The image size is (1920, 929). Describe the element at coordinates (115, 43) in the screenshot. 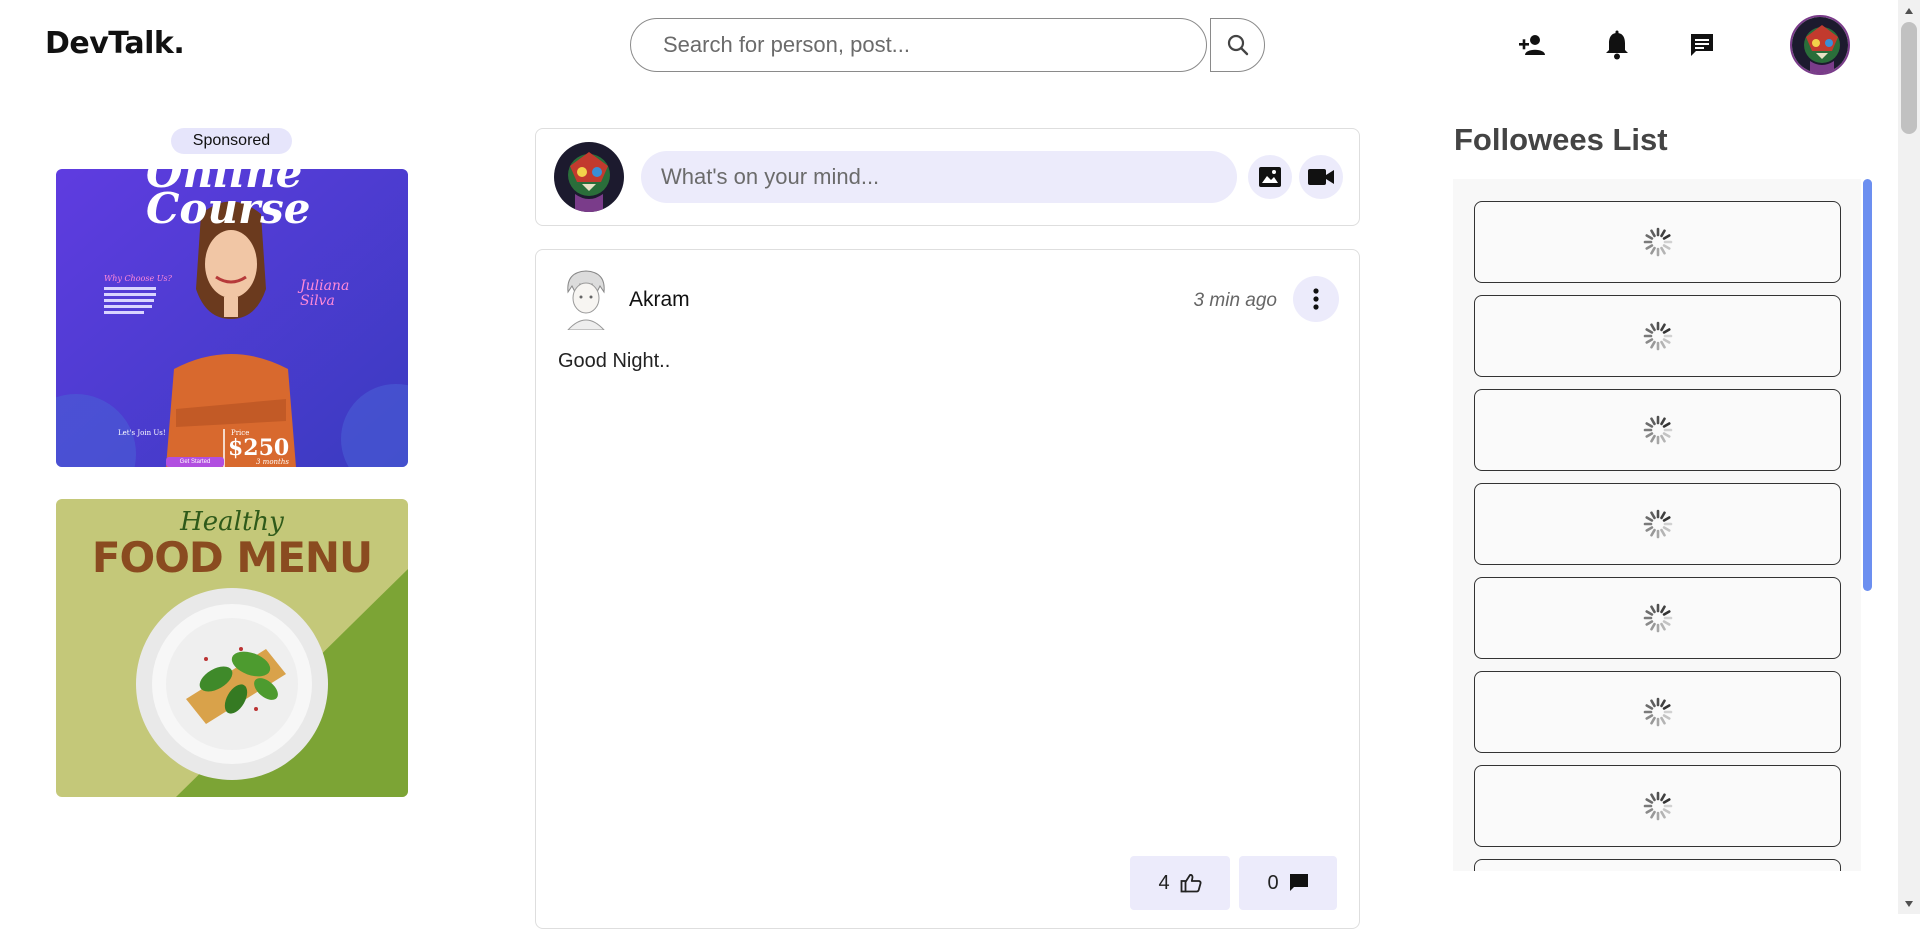

I see `app-logo: DevTalk.` at that location.